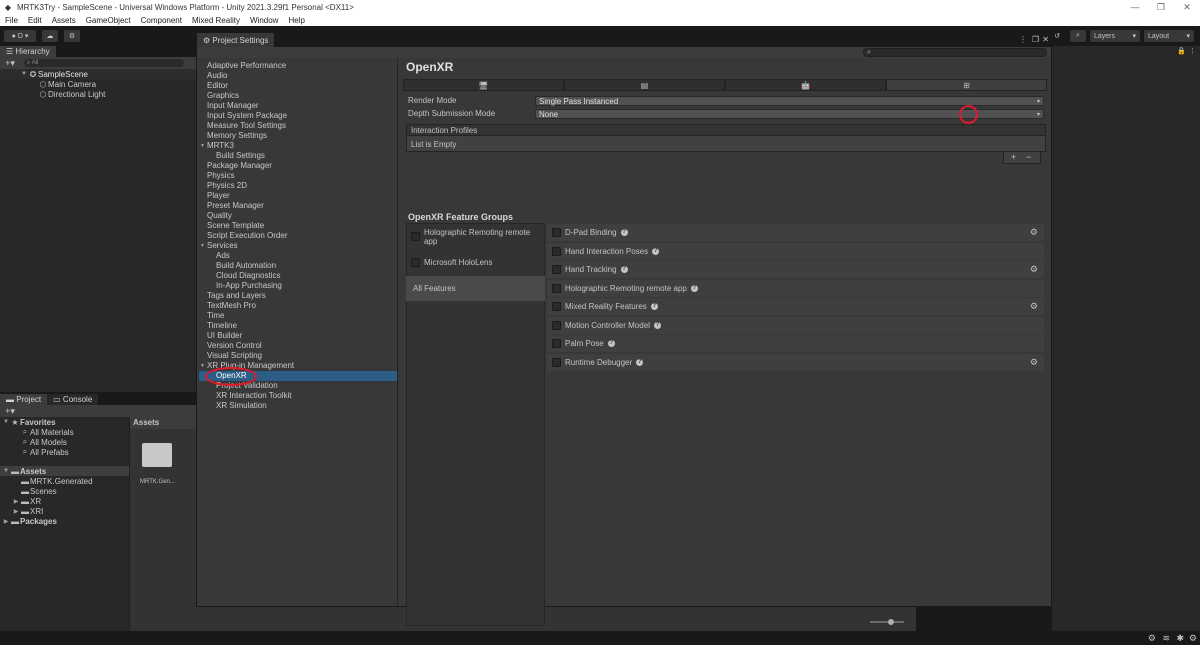 The width and height of the screenshot is (1200, 645). I want to click on favorite-item: ⌕ All Prefabs, so click(64, 452).